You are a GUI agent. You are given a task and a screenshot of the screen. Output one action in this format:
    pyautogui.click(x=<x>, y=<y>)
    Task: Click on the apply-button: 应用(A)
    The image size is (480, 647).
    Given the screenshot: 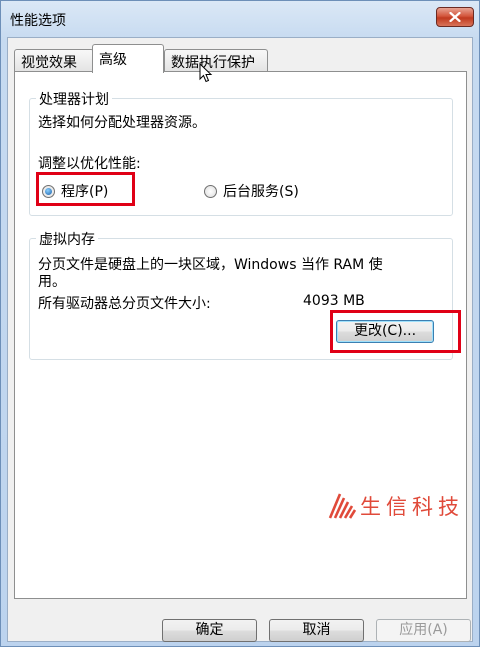 What is the action you would take?
    pyautogui.click(x=423, y=630)
    